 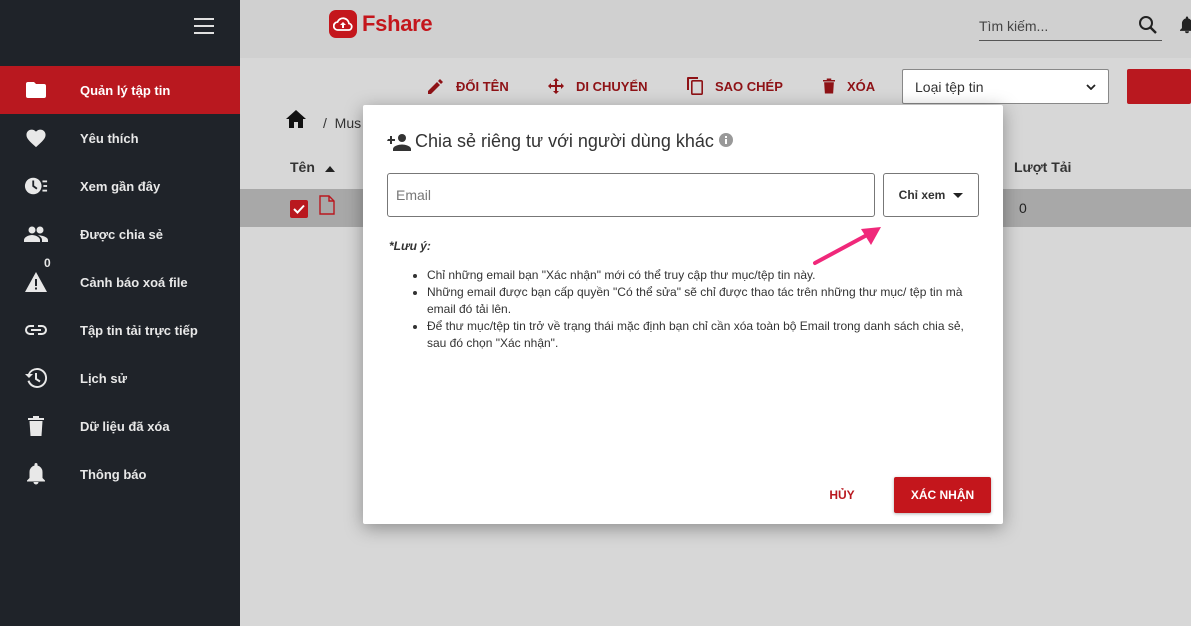 I want to click on heart-icon, so click(x=36, y=138).